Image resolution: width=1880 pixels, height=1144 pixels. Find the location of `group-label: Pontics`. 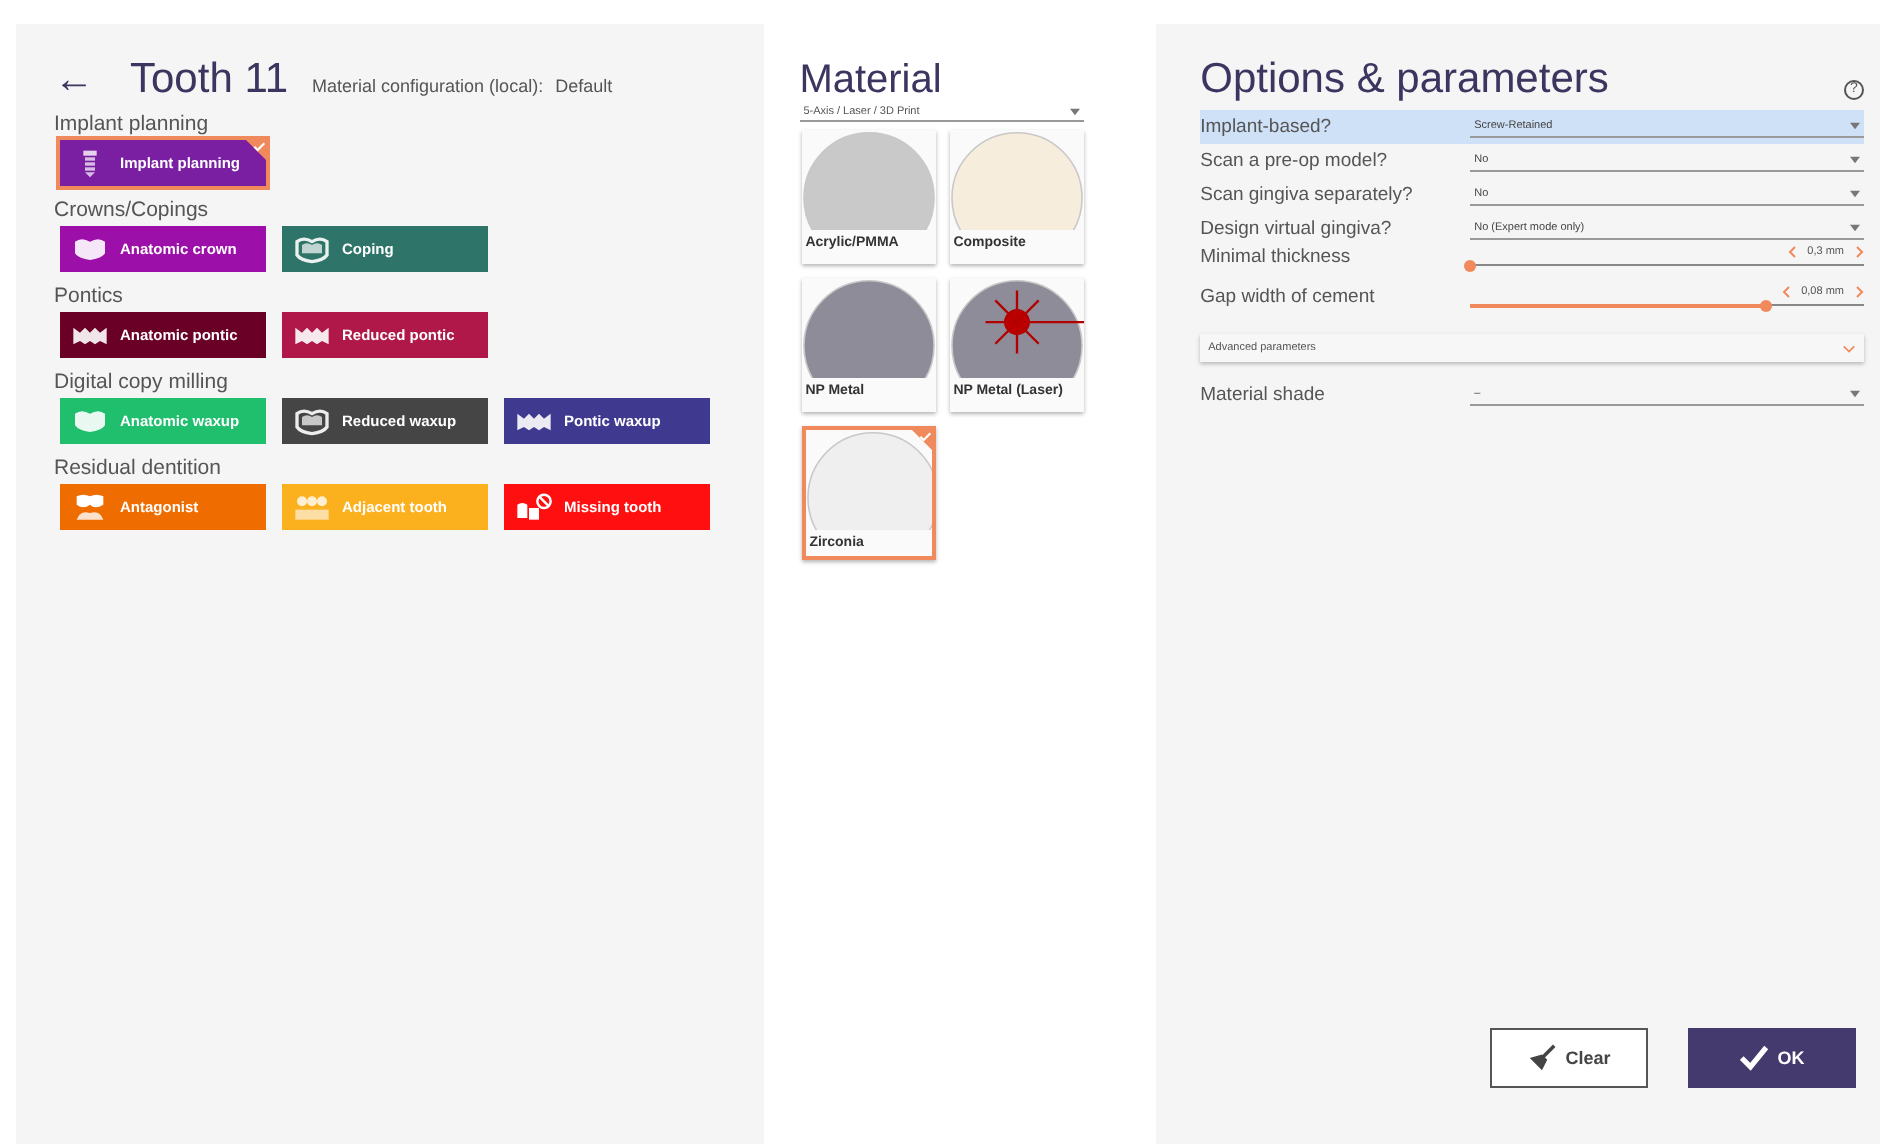

group-label: Pontics is located at coordinates (89, 296).